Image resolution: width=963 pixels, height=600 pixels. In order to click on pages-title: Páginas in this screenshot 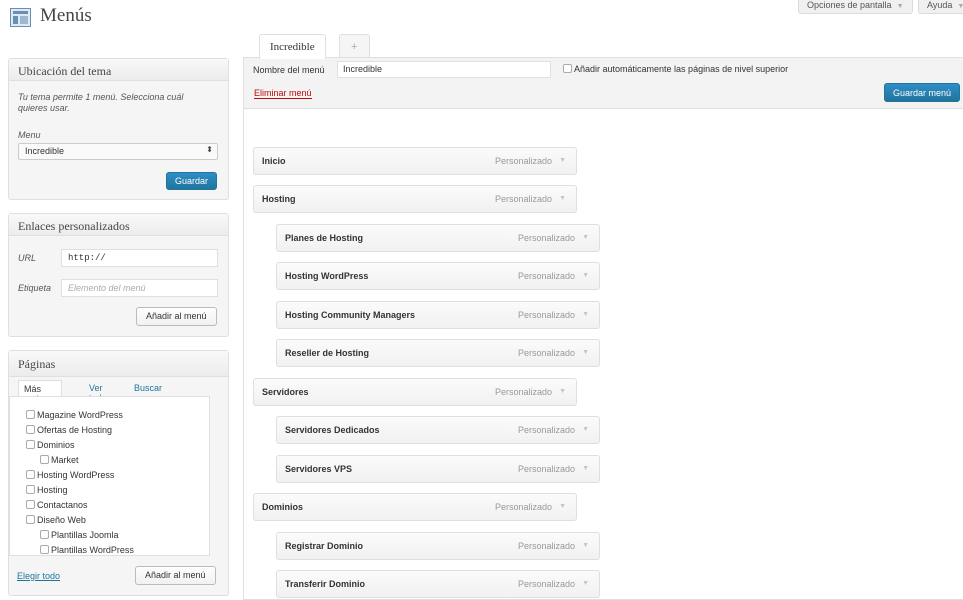, I will do `click(118, 364)`.